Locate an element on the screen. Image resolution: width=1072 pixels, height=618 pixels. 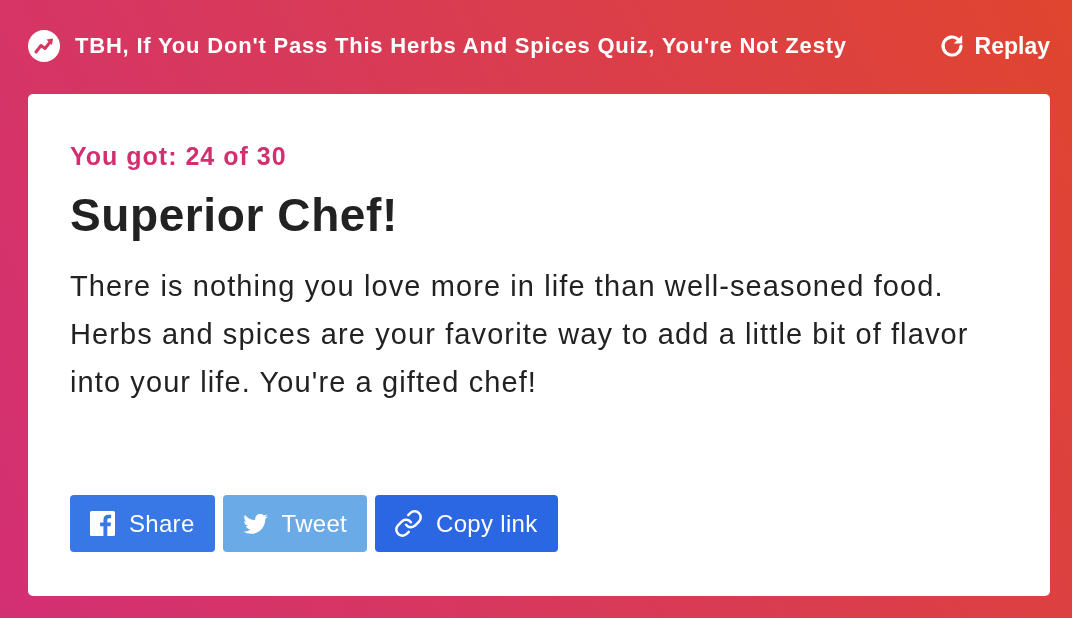
replay-icon is located at coordinates (951, 46).